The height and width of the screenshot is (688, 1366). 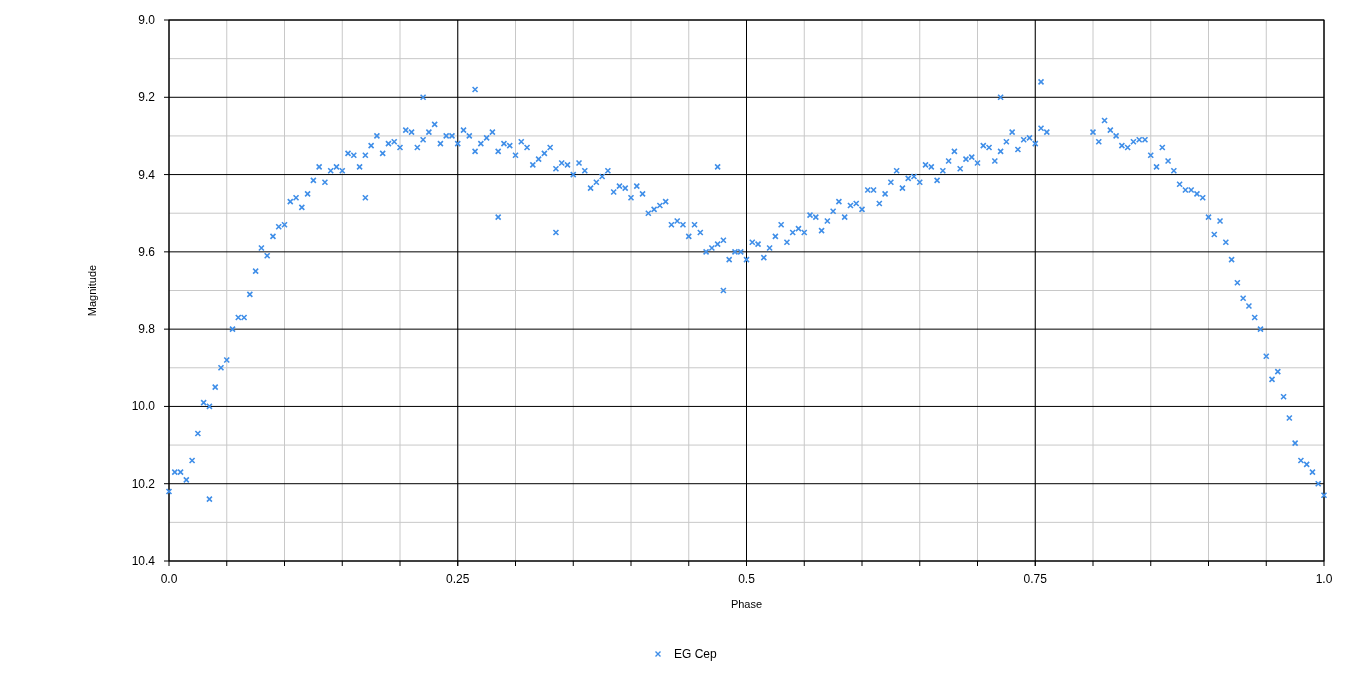 What do you see at coordinates (1035, 579) in the screenshot?
I see `axis-tick-label: 0.75` at bounding box center [1035, 579].